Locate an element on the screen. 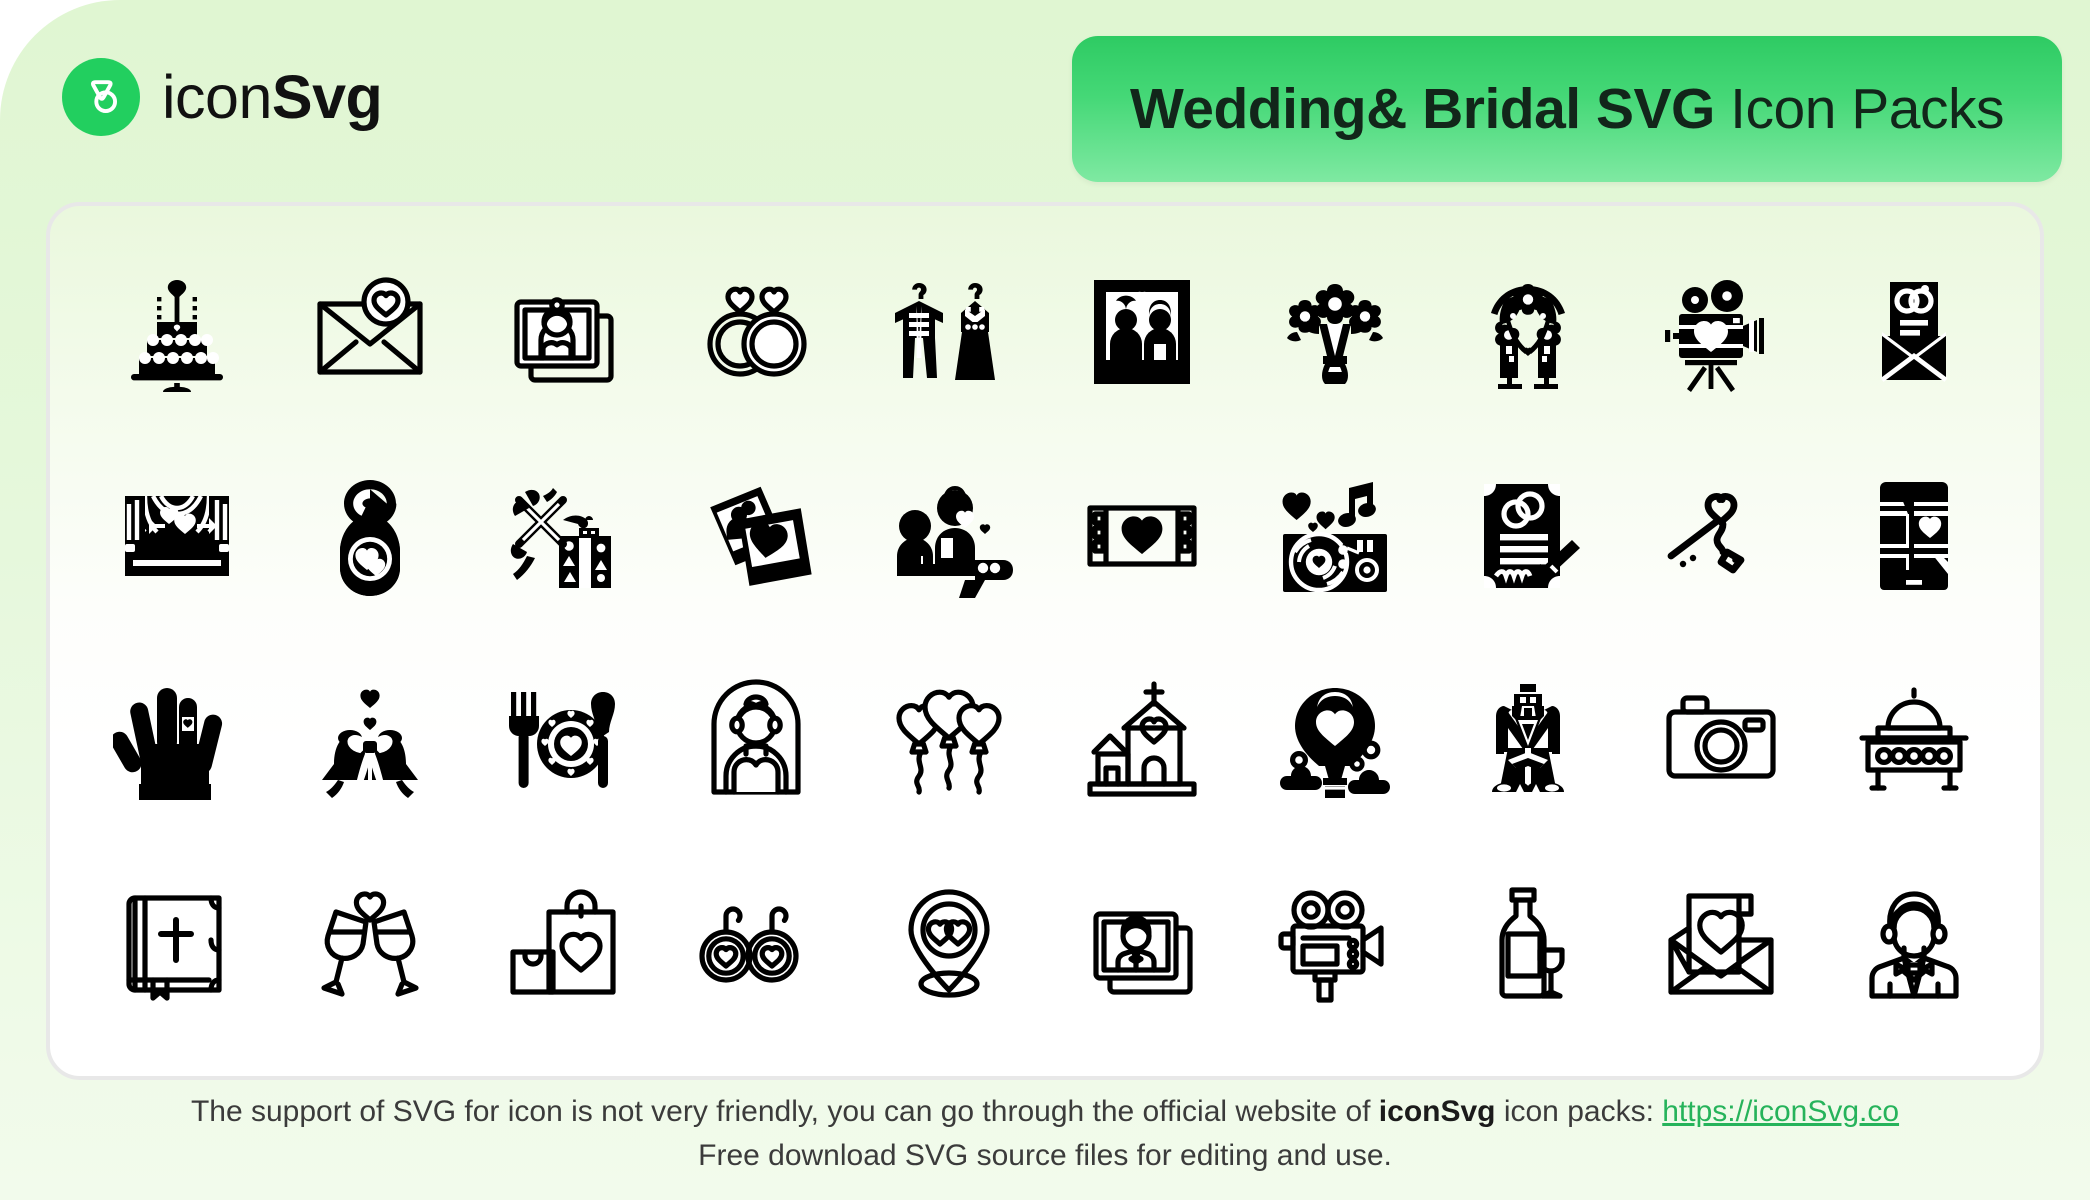 The height and width of the screenshot is (1200, 2090). wedding-video-camera-icon is located at coordinates (1714, 336).